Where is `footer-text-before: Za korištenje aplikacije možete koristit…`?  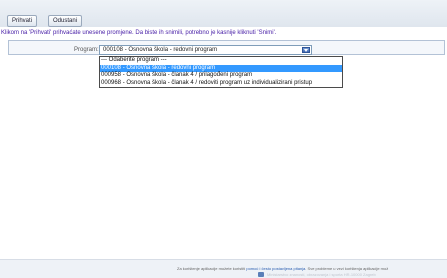 footer-text-before: Za korištenje aplikacije možete koristit… is located at coordinates (212, 268).